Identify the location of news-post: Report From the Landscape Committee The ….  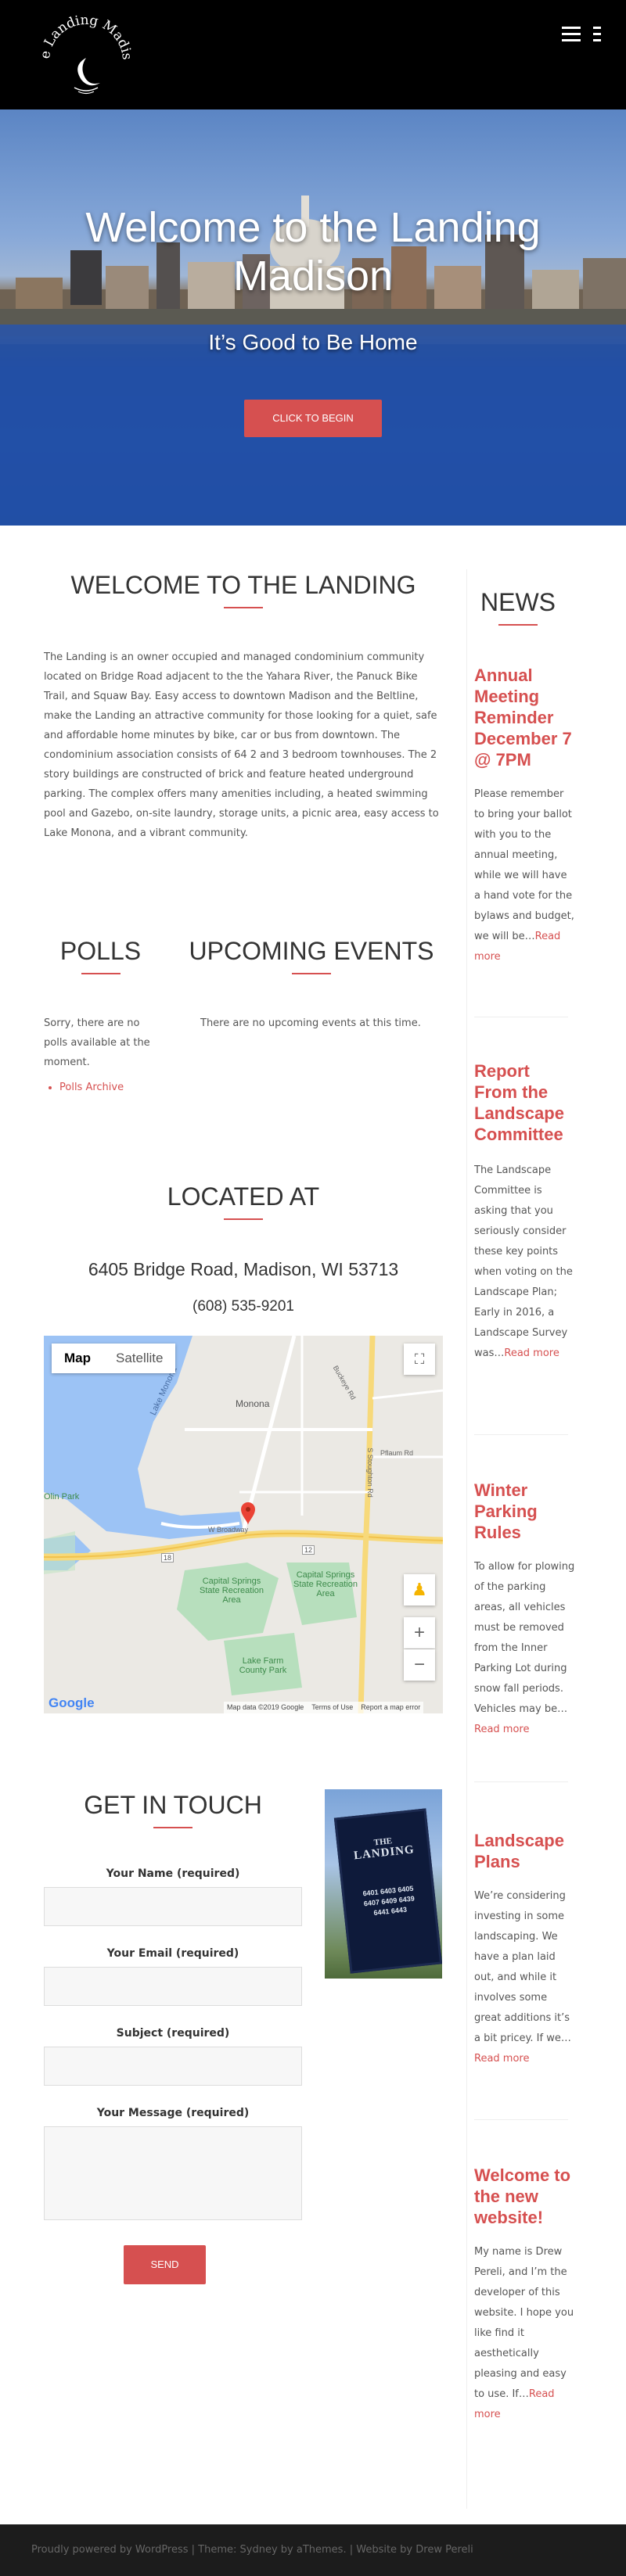
(525, 1212).